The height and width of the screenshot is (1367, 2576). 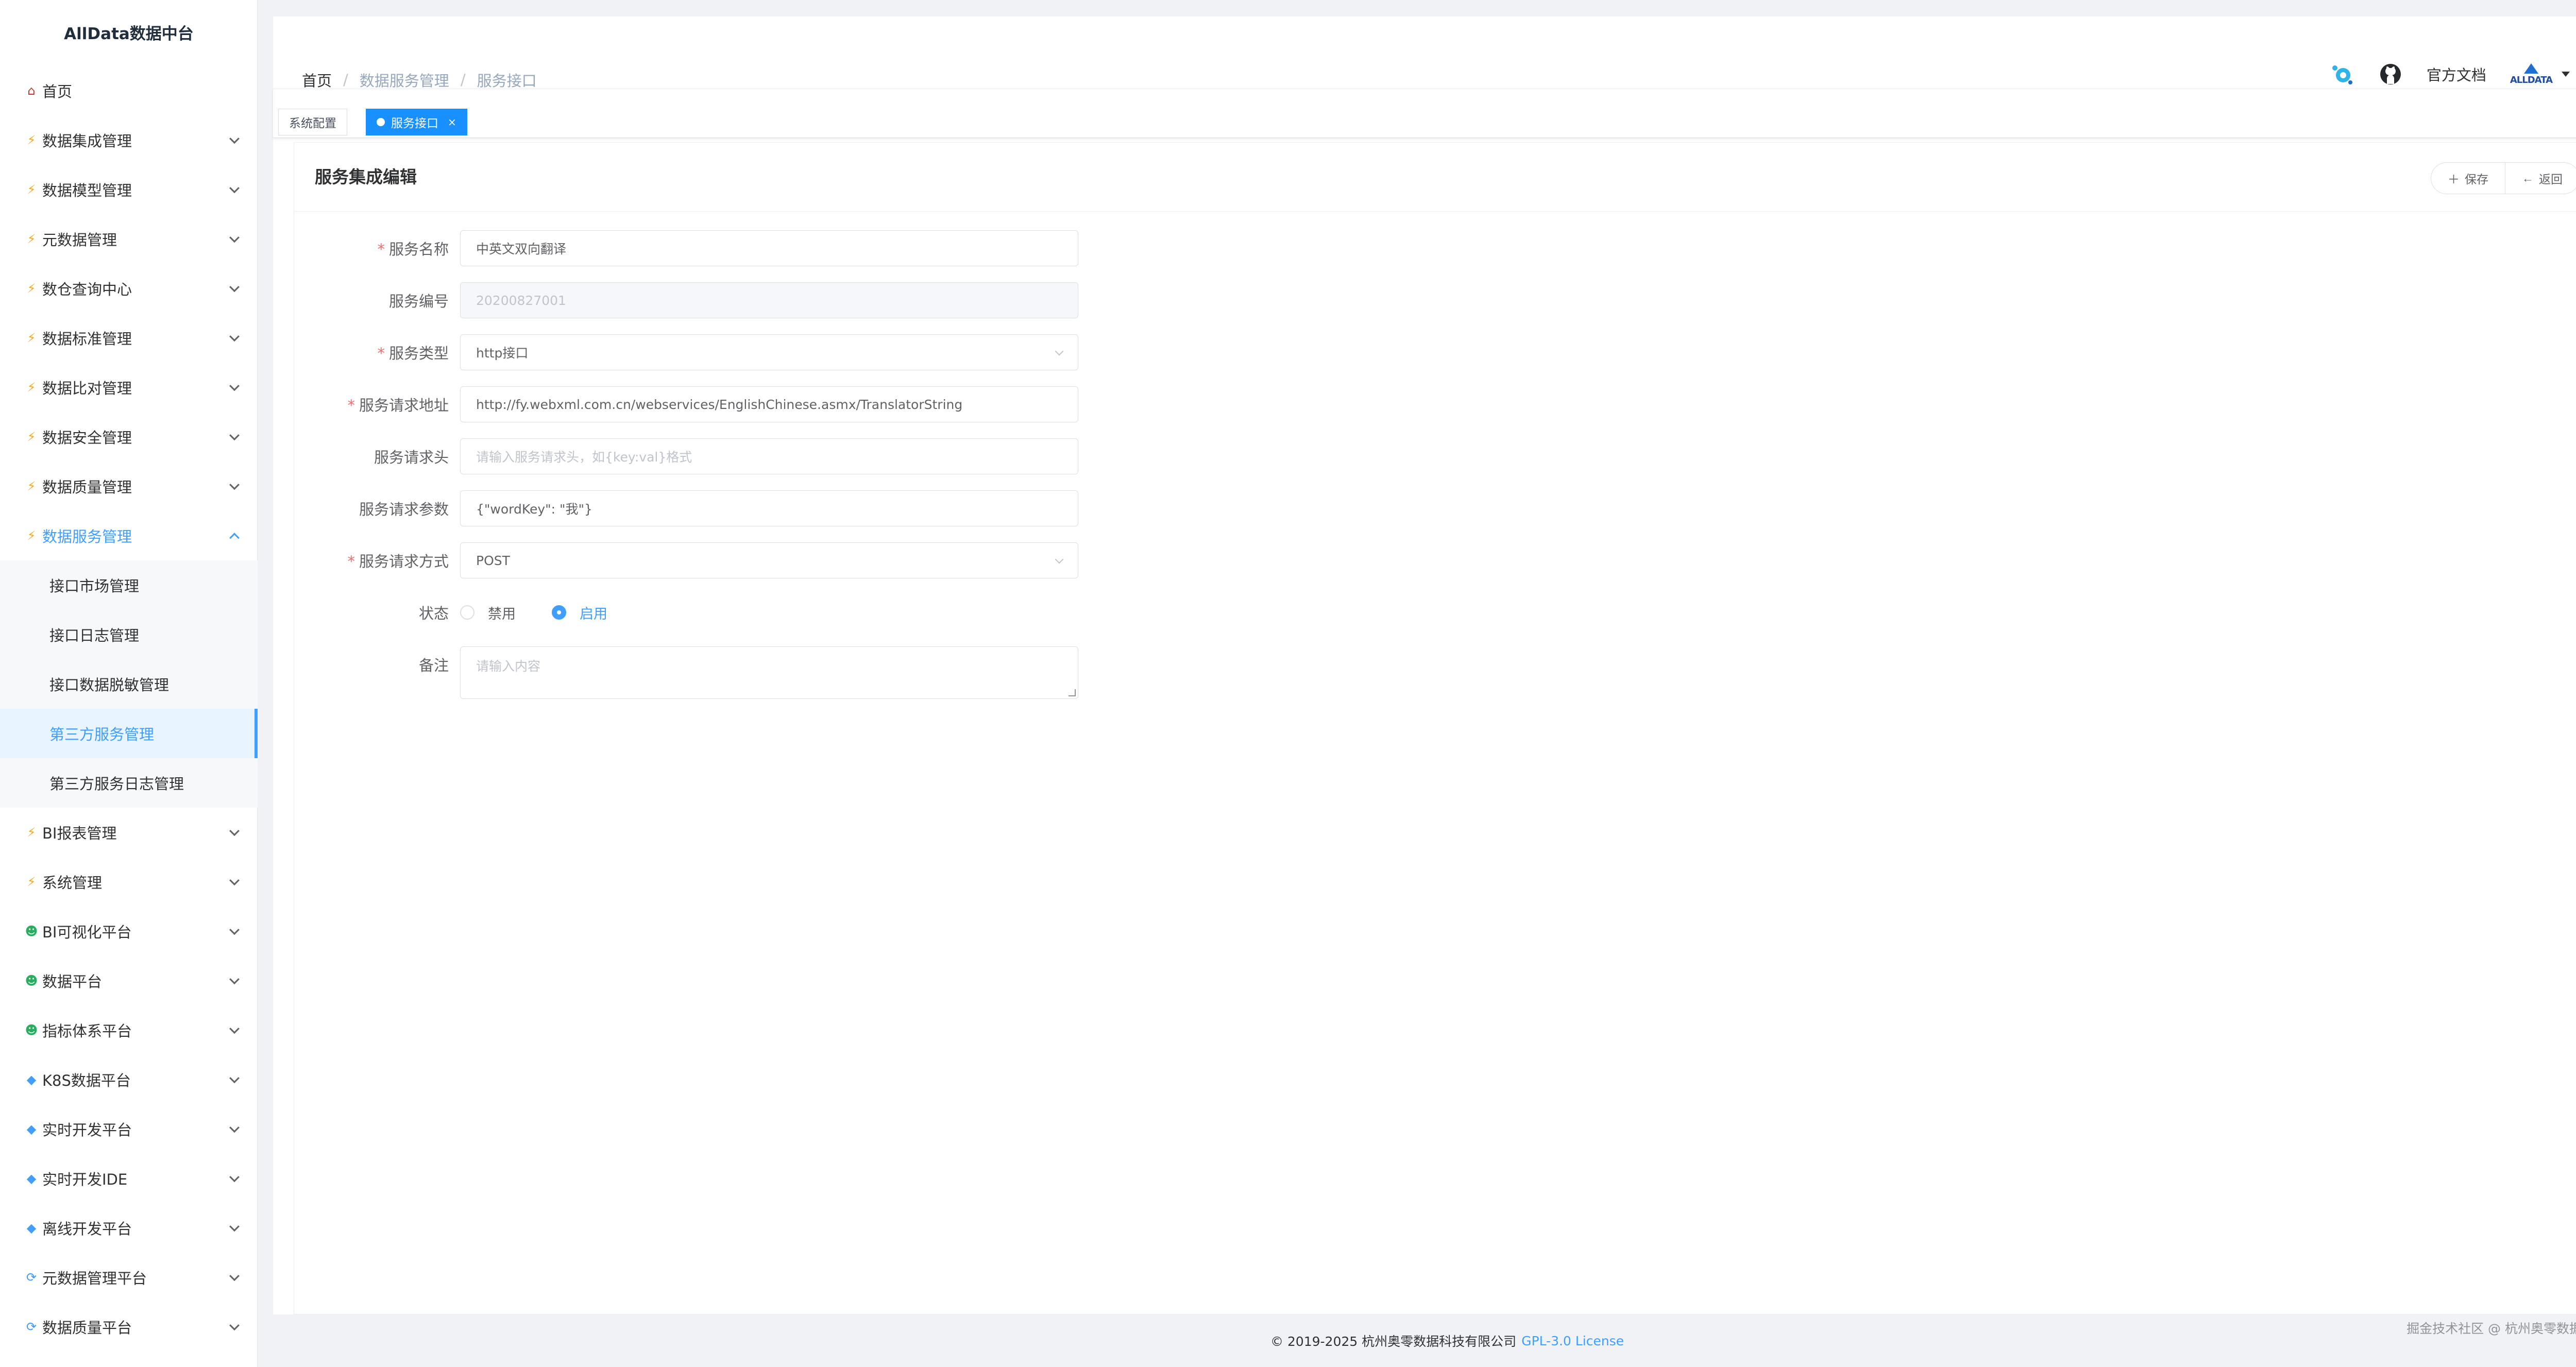 What do you see at coordinates (2540, 74) in the screenshot?
I see `user-menu: ALLDATA` at bounding box center [2540, 74].